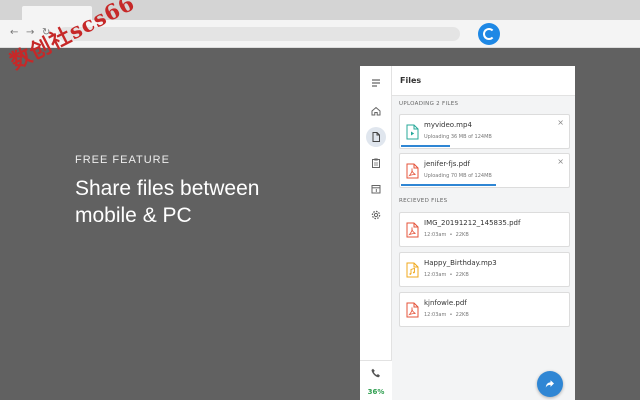 This screenshot has width=640, height=400. Describe the element at coordinates (489, 34) in the screenshot. I see `app-logo-icon` at that location.